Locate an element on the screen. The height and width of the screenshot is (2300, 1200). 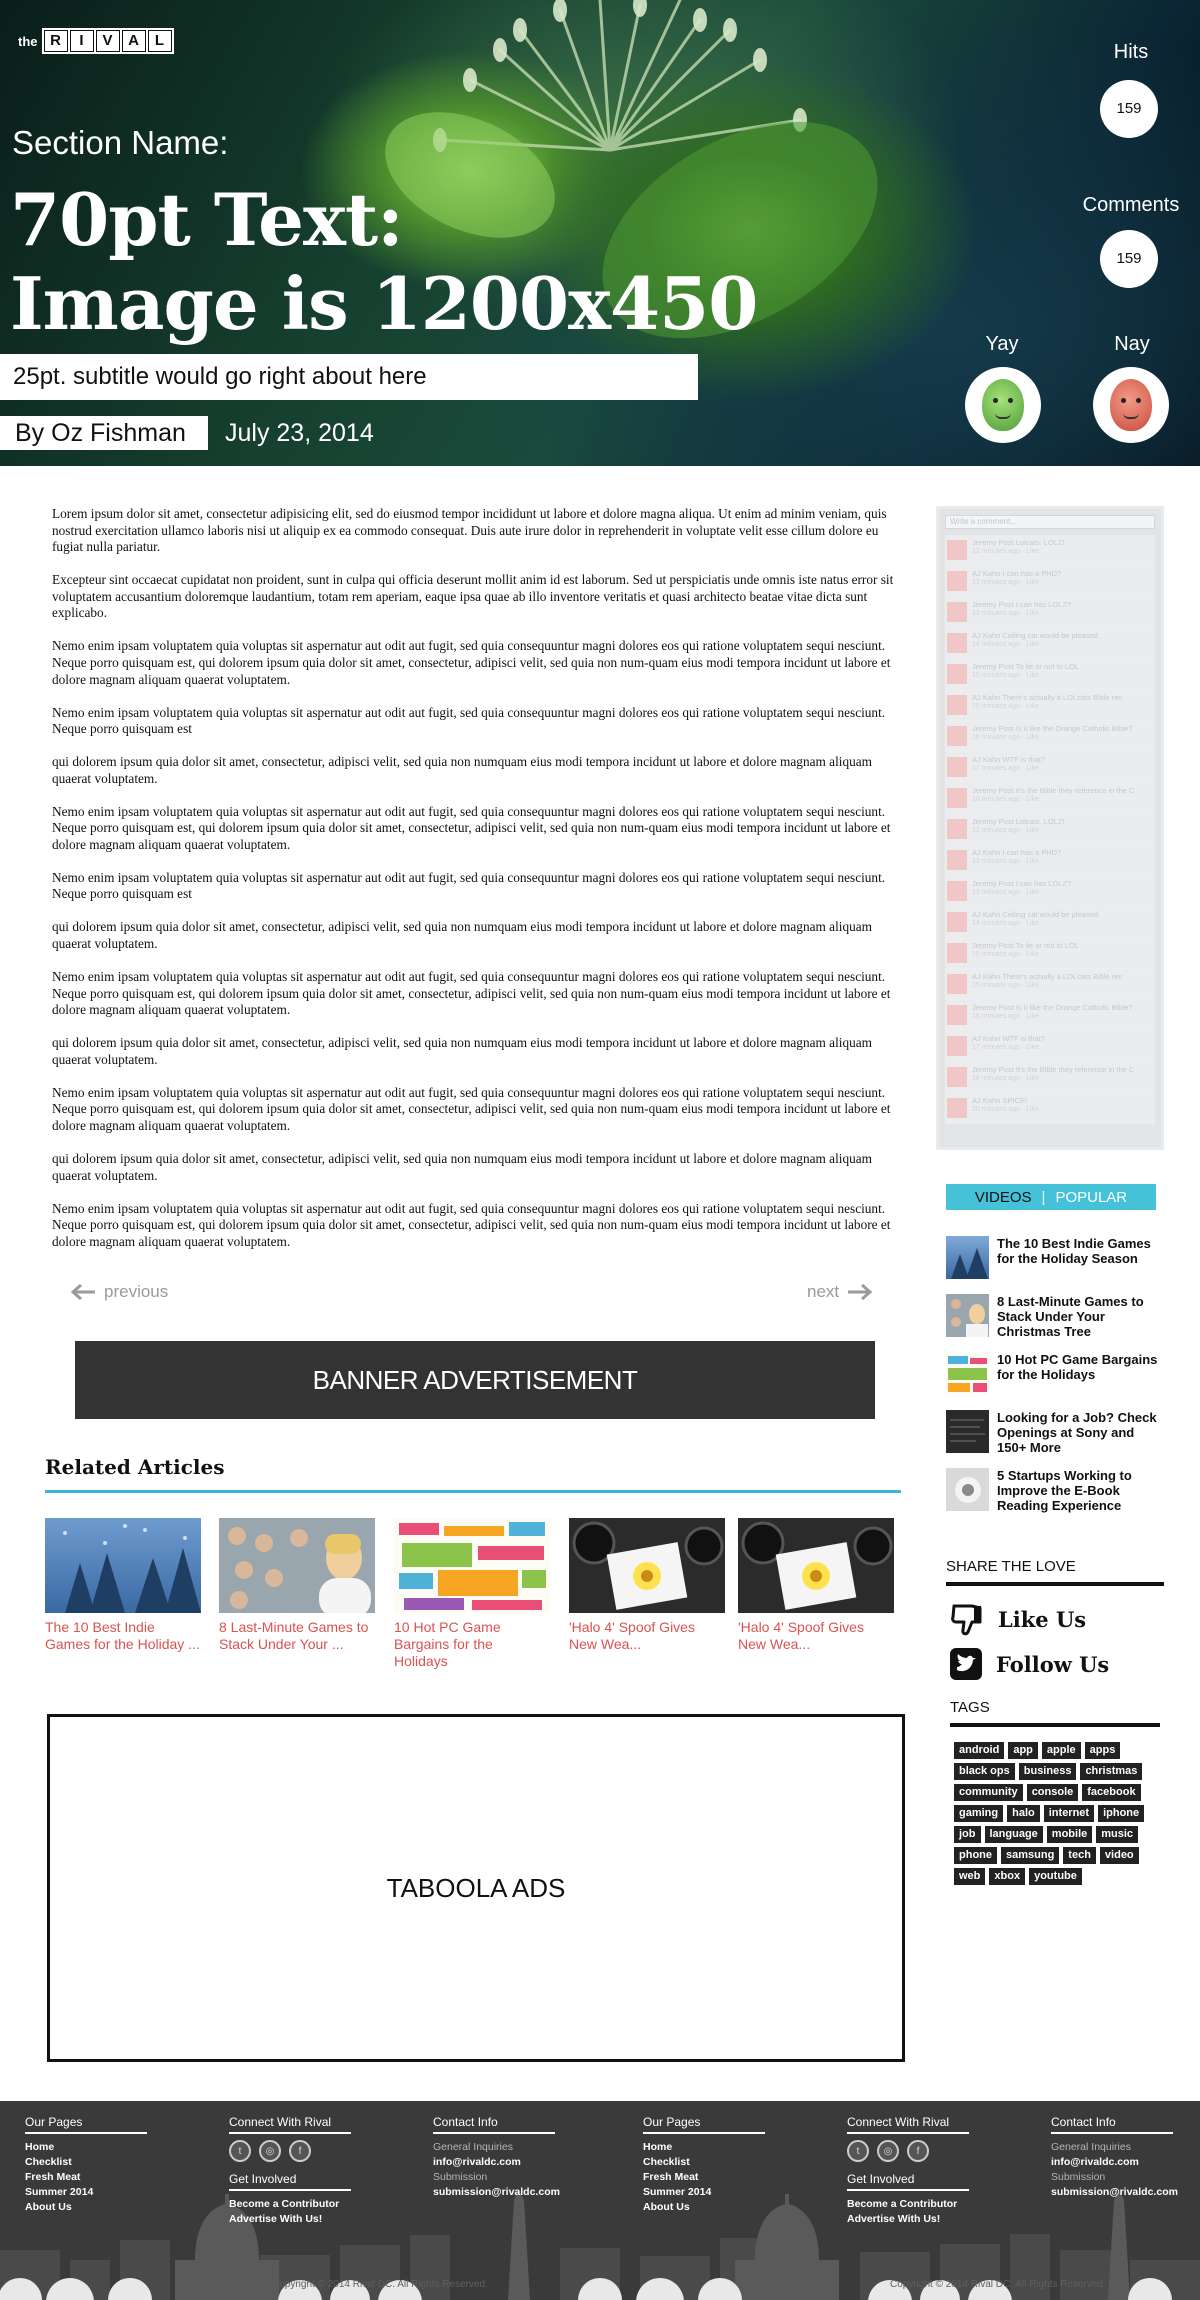
tag-phone: phone is located at coordinates (975, 1855).